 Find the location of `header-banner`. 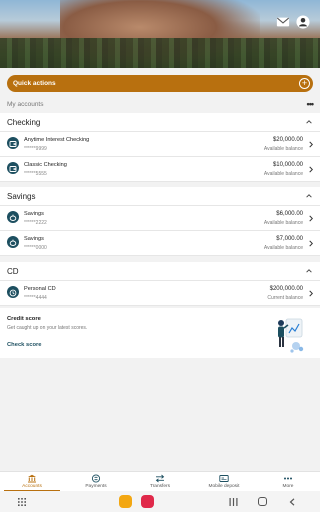

header-banner is located at coordinates (160, 34).